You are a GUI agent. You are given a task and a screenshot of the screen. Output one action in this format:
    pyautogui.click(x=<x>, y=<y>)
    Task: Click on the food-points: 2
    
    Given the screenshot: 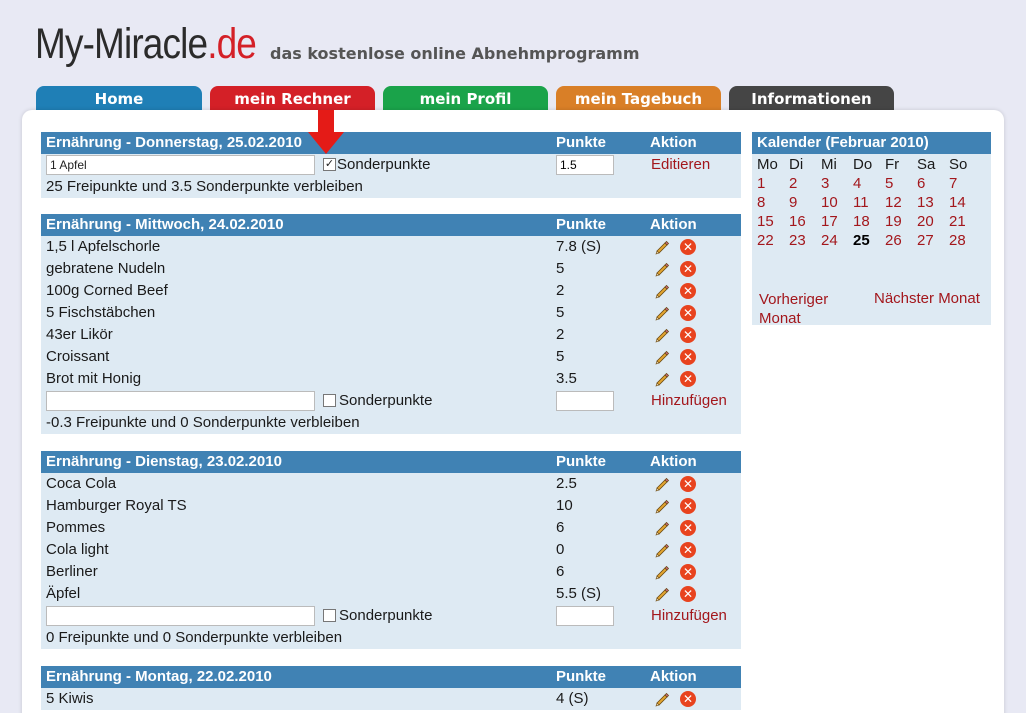 What is the action you would take?
    pyautogui.click(x=560, y=290)
    